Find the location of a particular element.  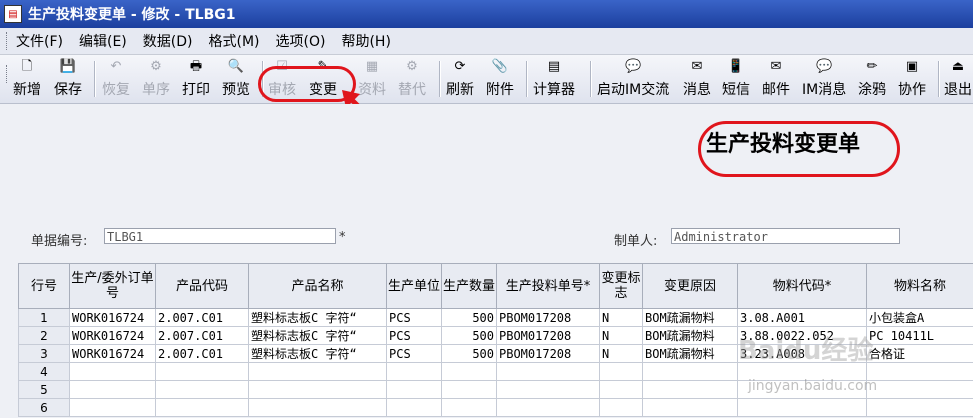

im-message-button: 💬 IM消息 is located at coordinates (824, 79).